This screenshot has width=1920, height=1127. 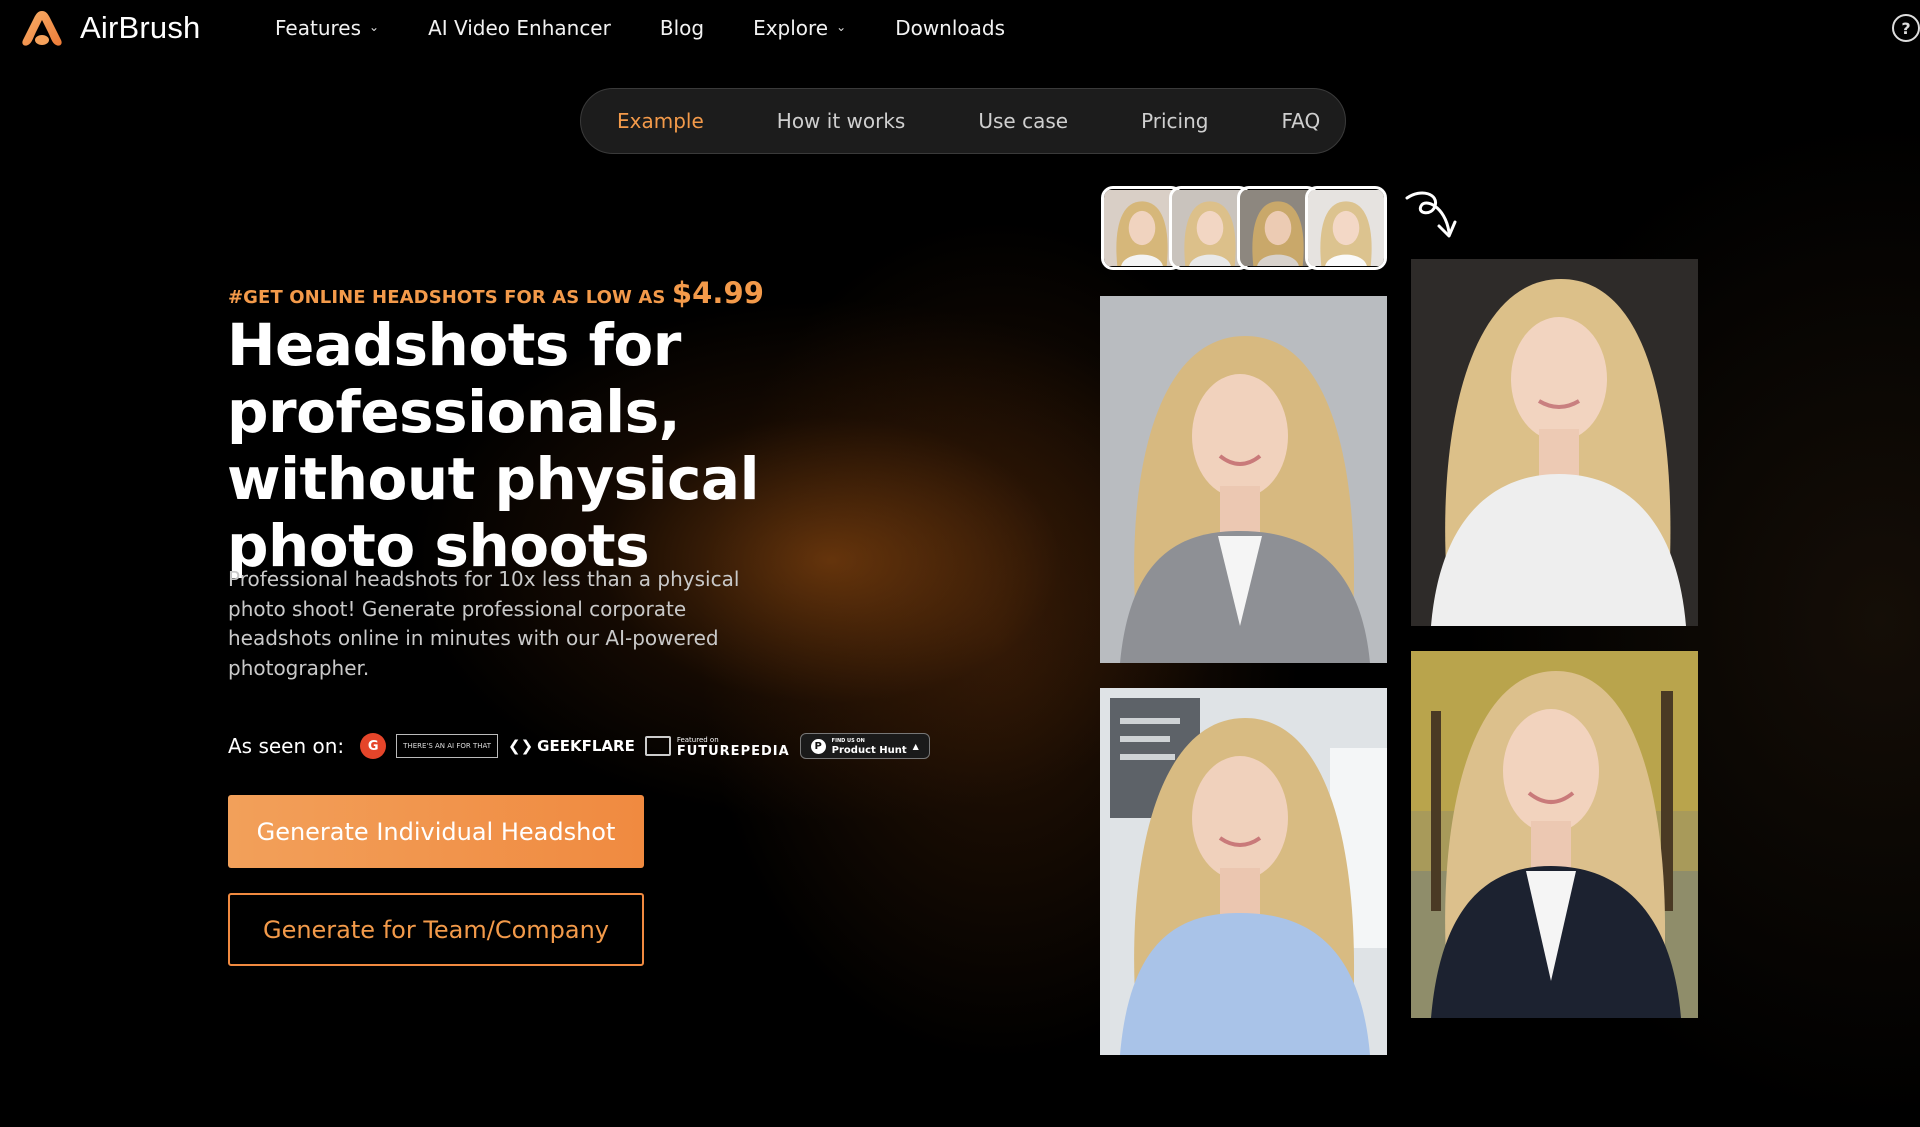 I want to click on brand-logo: AirBrush, so click(x=110, y=28).